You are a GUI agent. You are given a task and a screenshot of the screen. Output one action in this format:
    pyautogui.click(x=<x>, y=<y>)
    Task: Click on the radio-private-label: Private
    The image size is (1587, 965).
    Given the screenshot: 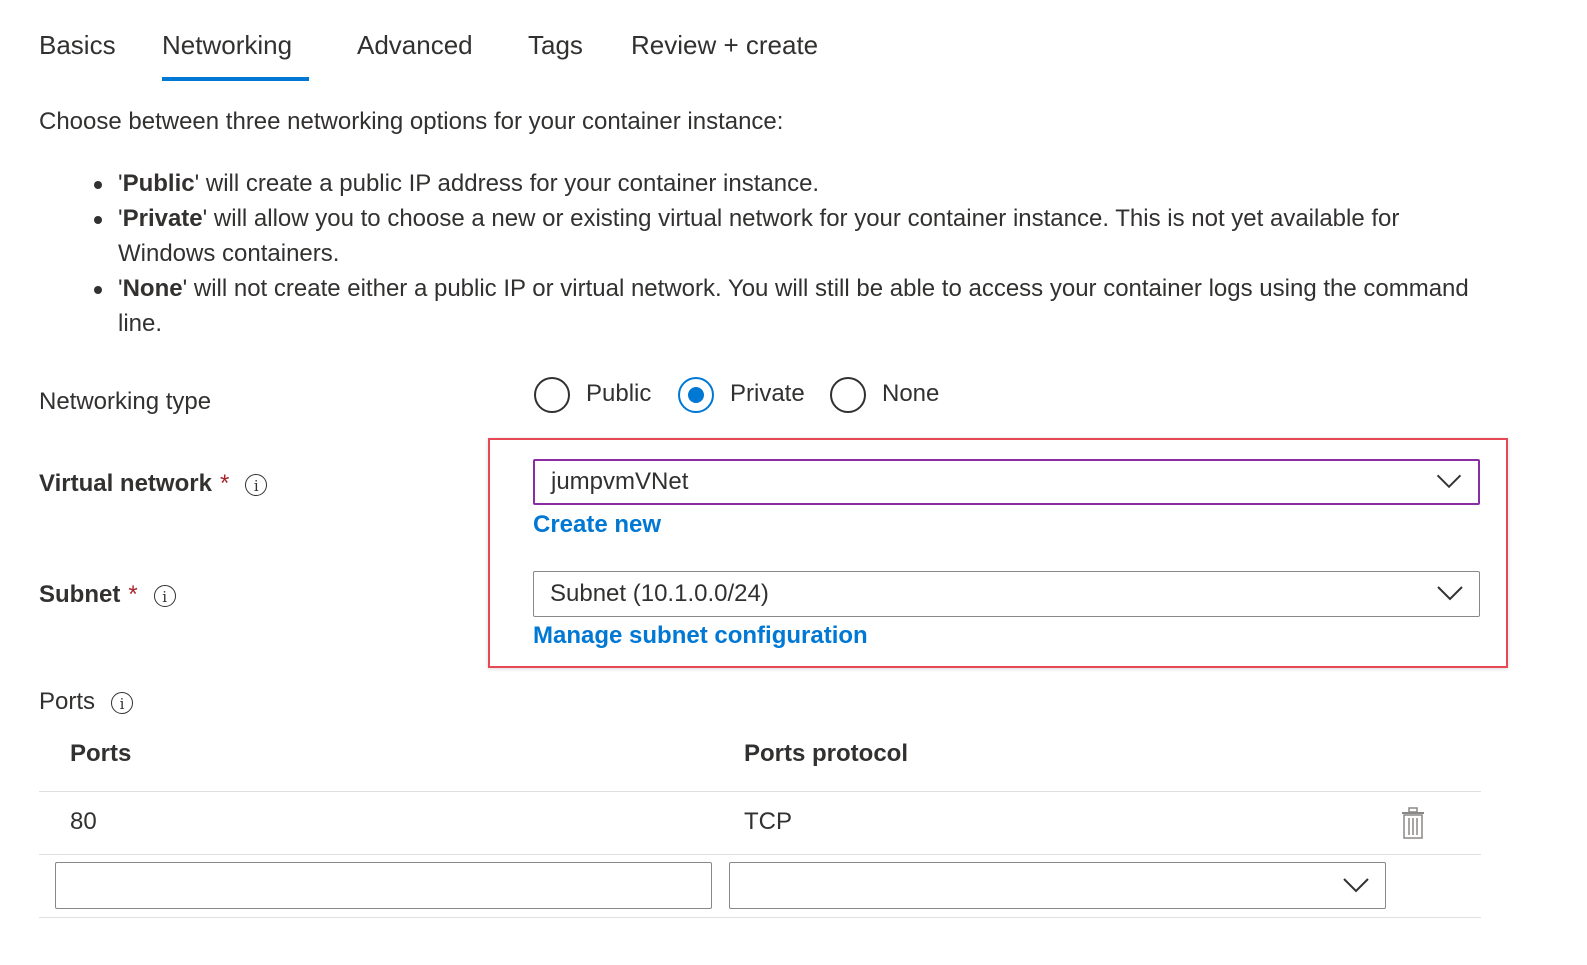 What is the action you would take?
    pyautogui.click(x=767, y=394)
    